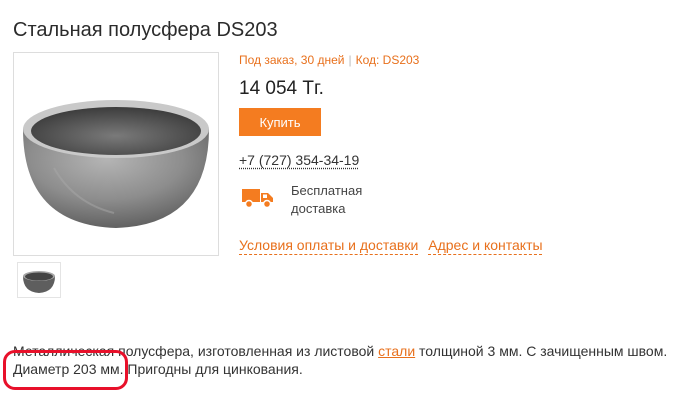 The image size is (680, 402). What do you see at coordinates (396, 351) in the screenshot?
I see `steel-link: стали` at bounding box center [396, 351].